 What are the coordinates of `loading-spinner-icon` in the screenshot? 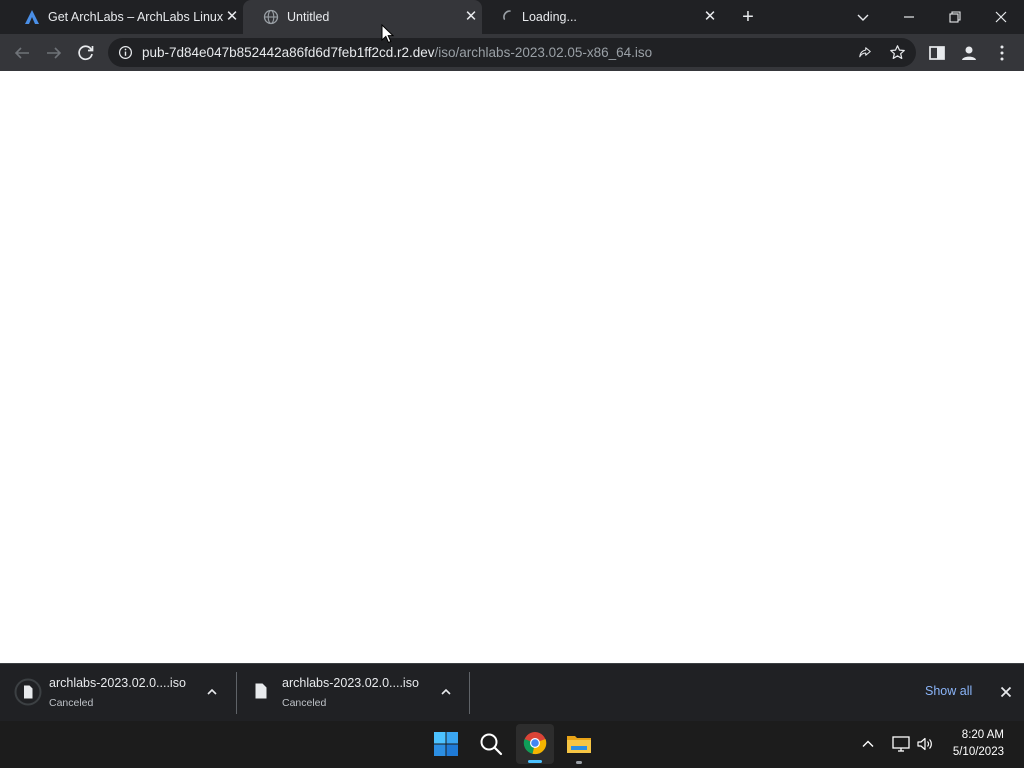 It's located at (507, 15).